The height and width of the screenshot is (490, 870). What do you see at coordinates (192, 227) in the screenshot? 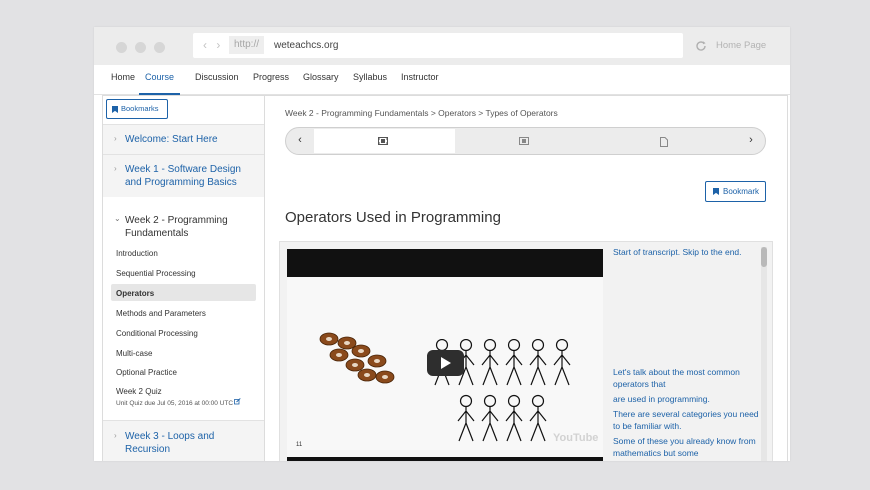
I see `section-title: Week 2 - Programming Fundamentals` at bounding box center [192, 227].